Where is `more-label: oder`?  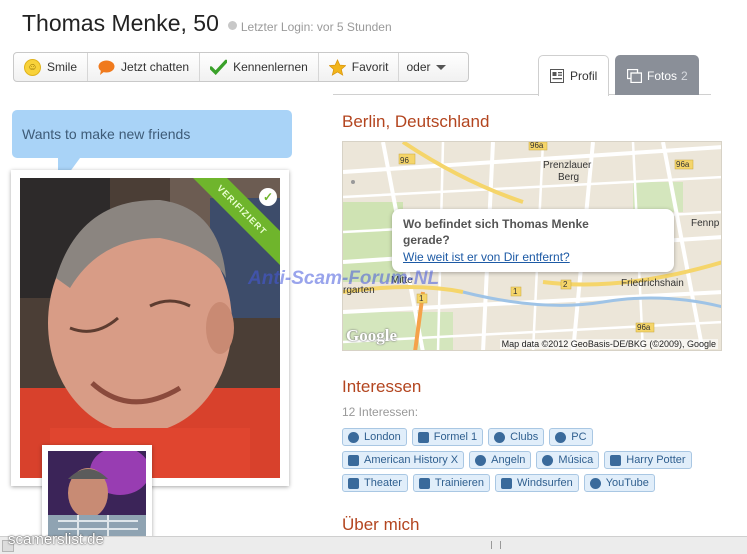 more-label: oder is located at coordinates (418, 67).